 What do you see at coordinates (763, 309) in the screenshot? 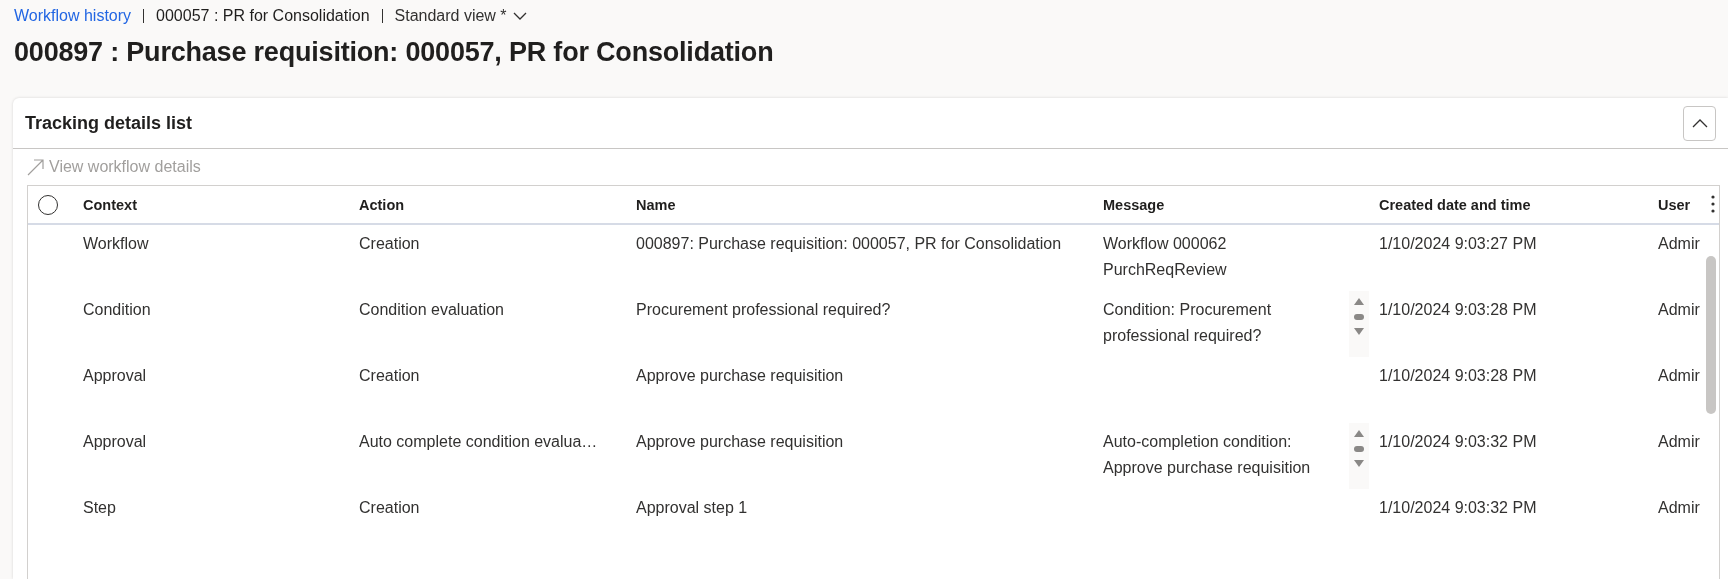
I see `table-cell: Procurement professional required?` at bounding box center [763, 309].